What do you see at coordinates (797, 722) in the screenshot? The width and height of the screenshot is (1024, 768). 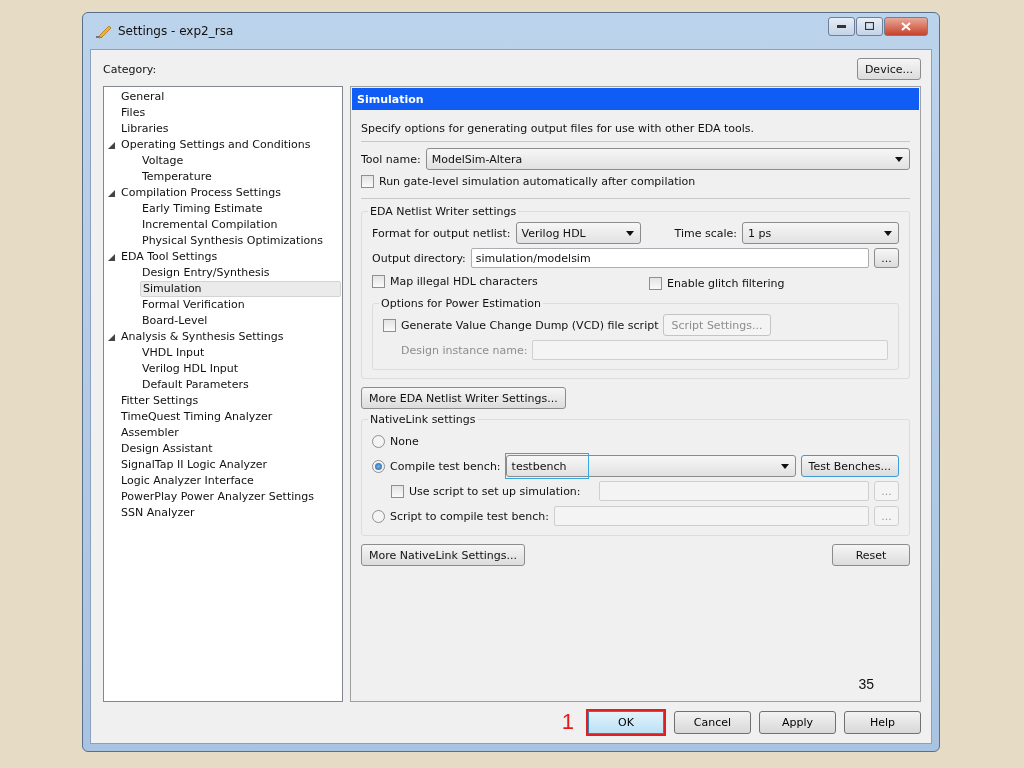 I see `dialog-button: Apply` at bounding box center [797, 722].